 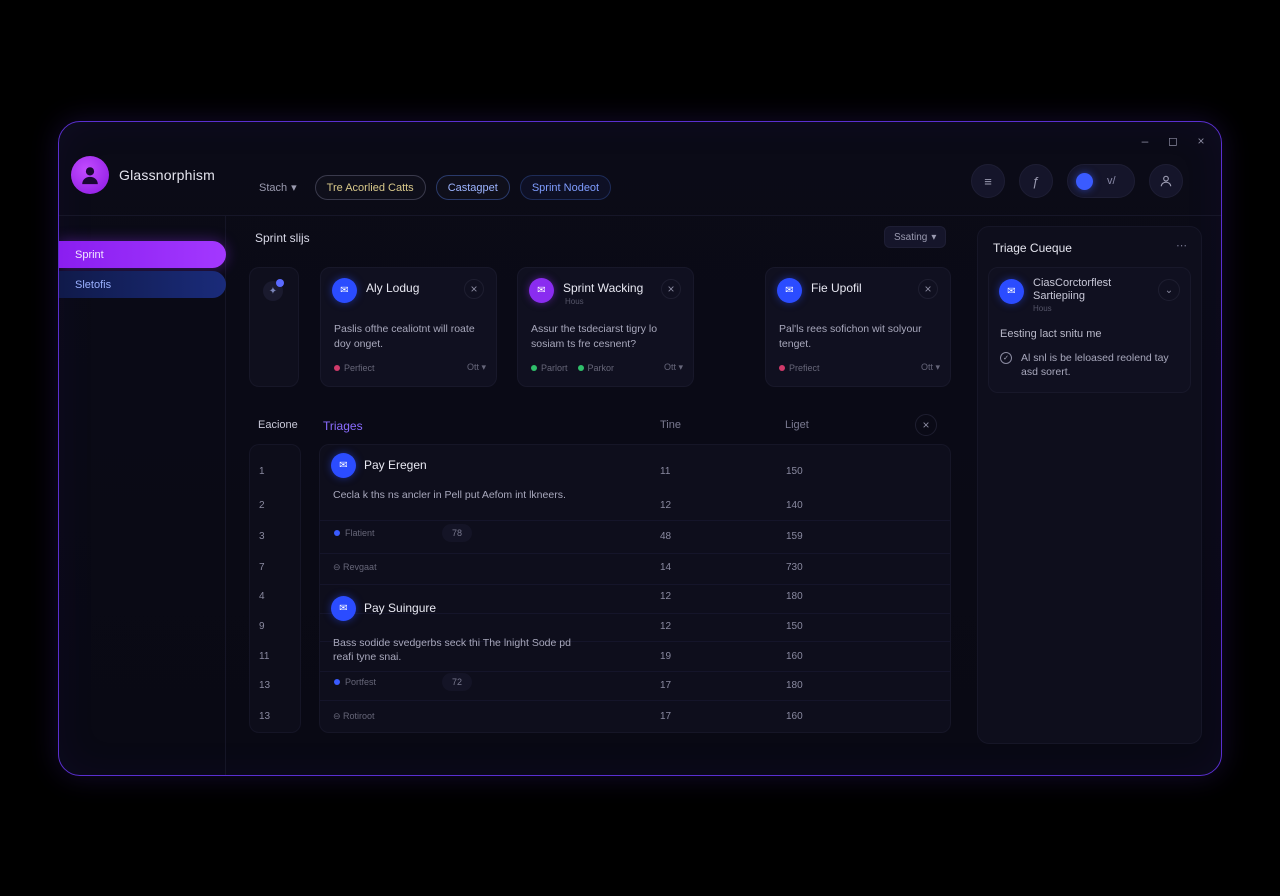 I want to click on status-badge: Prefiect, so click(x=799, y=368).